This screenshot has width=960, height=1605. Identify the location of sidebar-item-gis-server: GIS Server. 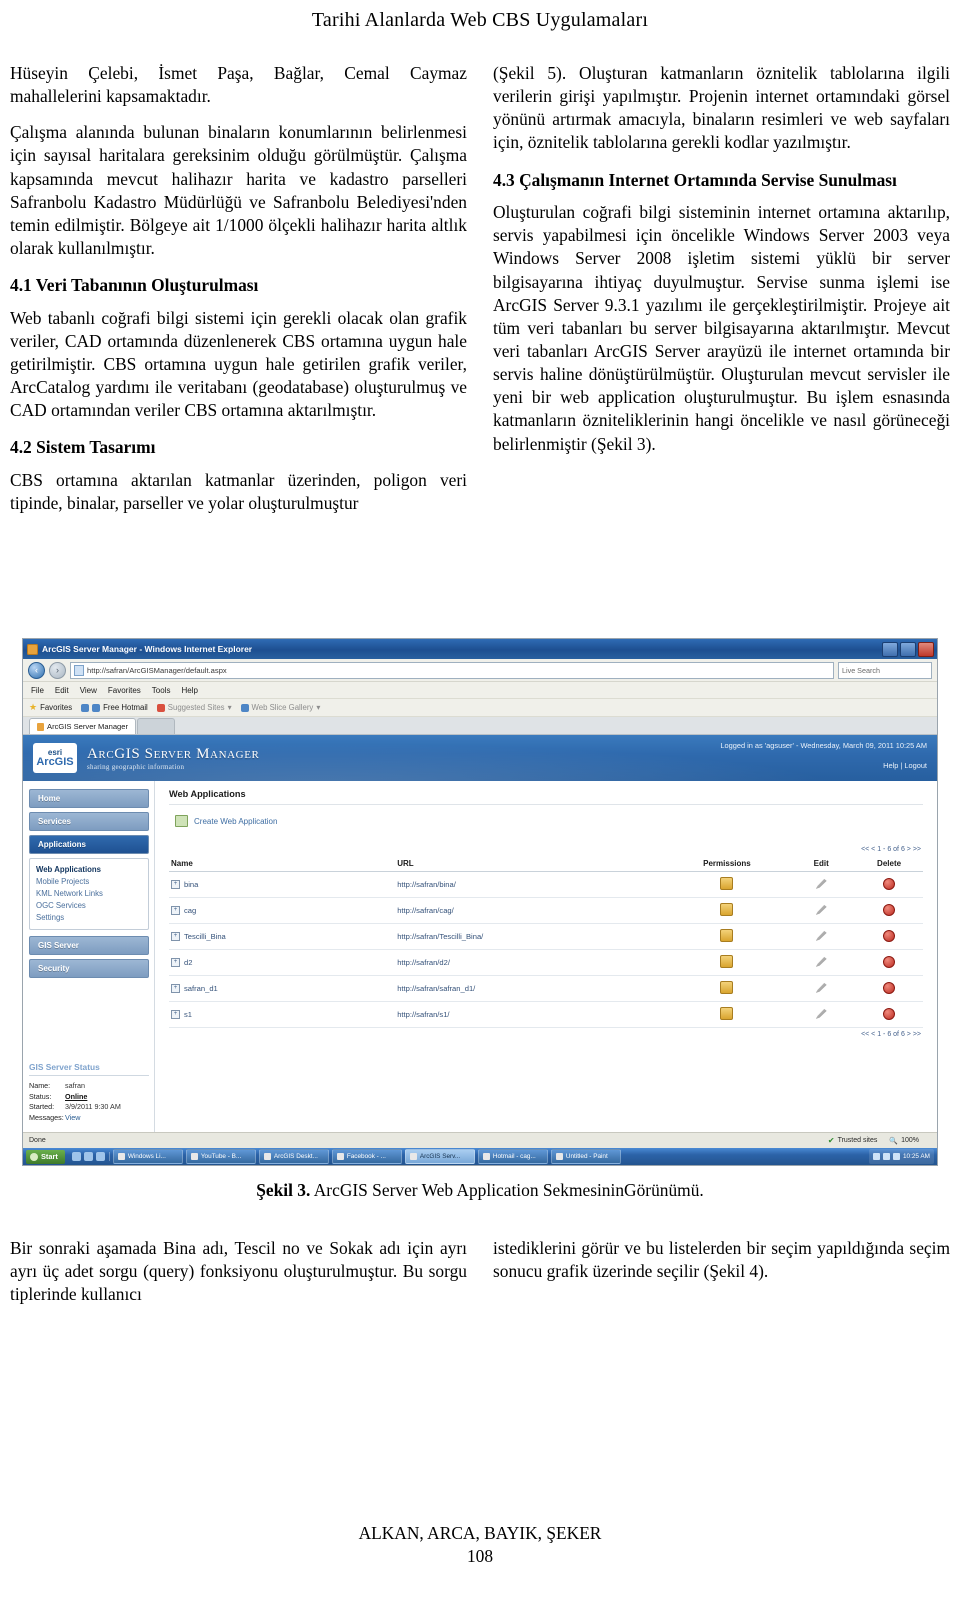
(89, 946).